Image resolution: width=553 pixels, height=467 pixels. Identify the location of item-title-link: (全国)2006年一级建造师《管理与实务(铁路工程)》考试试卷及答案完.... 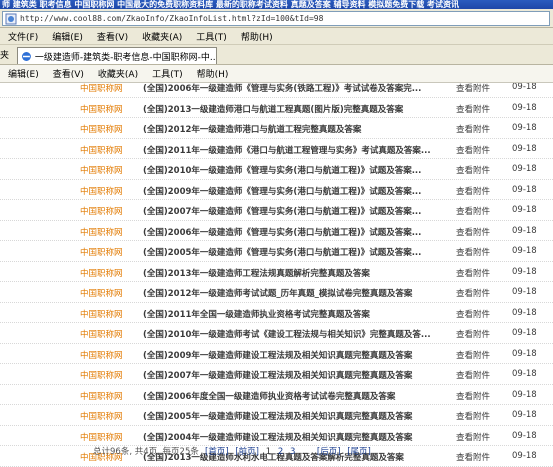
(282, 88).